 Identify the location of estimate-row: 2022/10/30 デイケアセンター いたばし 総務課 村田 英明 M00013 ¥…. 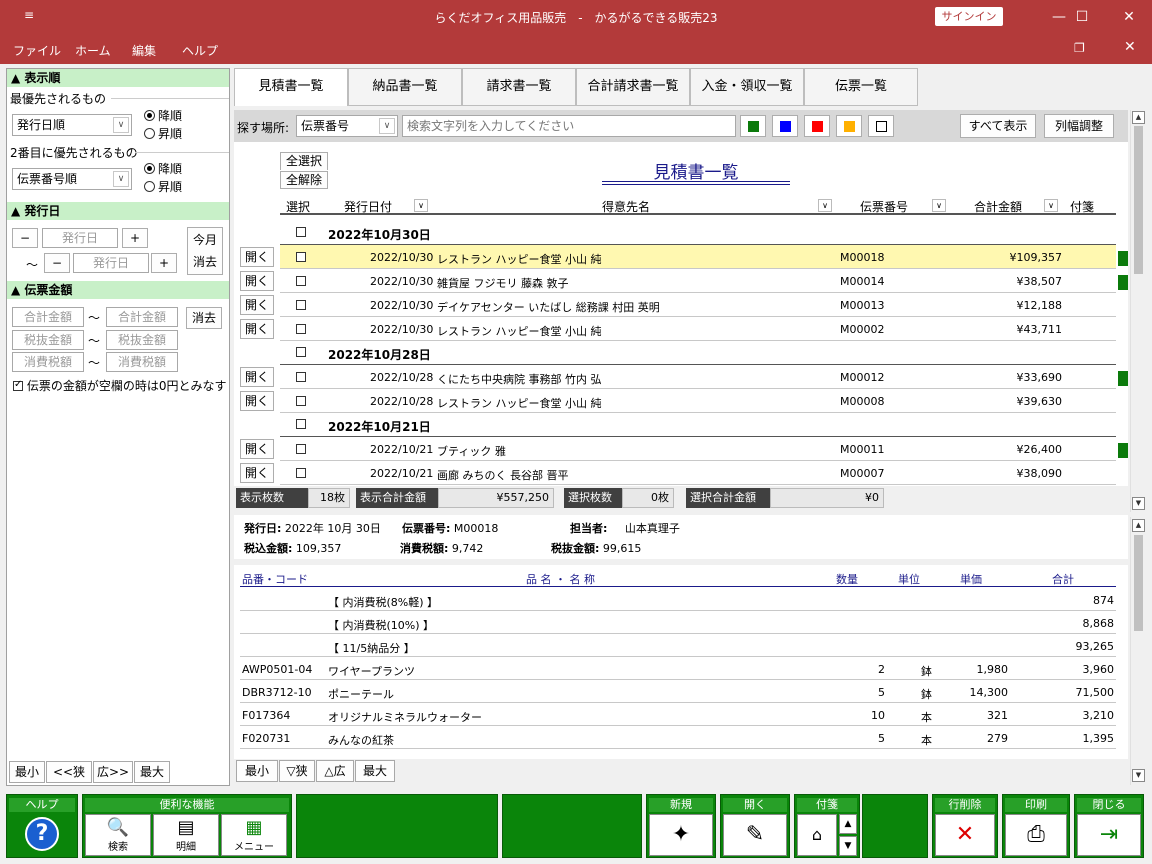
(698, 305).